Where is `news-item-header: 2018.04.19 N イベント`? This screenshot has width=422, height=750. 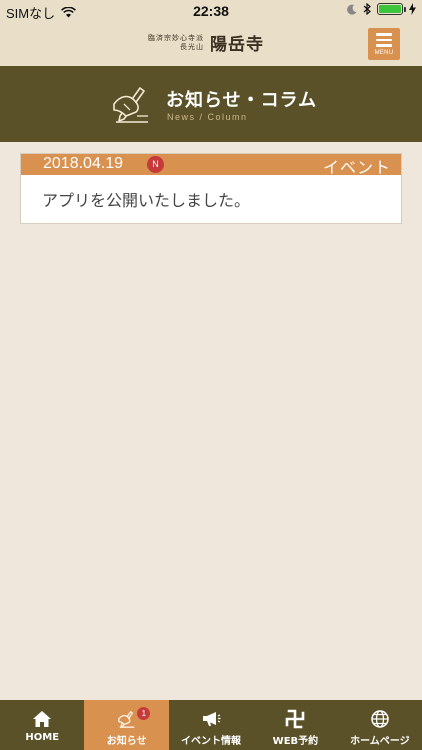 news-item-header: 2018.04.19 N イベント is located at coordinates (211, 165).